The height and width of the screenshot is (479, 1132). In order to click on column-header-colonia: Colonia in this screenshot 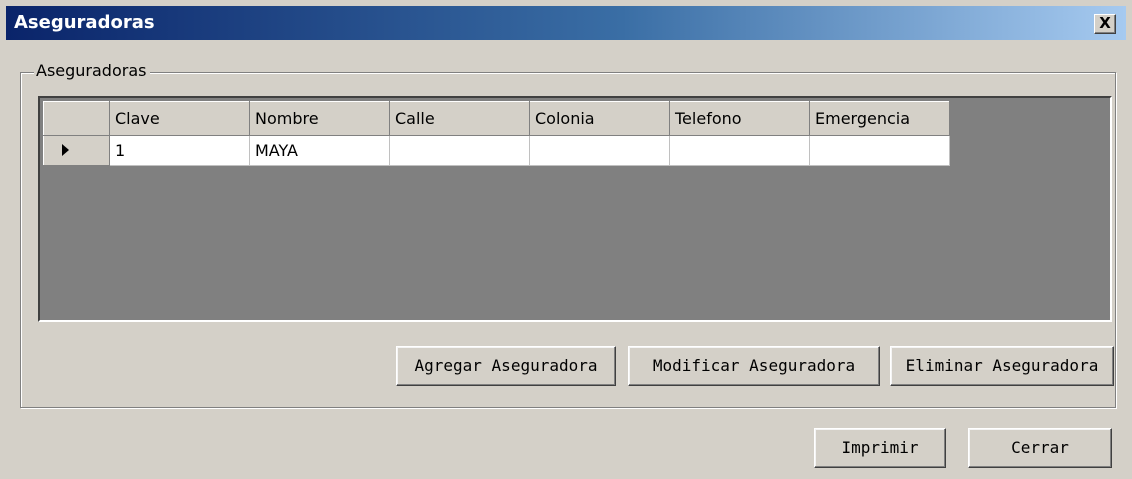, I will do `click(599, 118)`.